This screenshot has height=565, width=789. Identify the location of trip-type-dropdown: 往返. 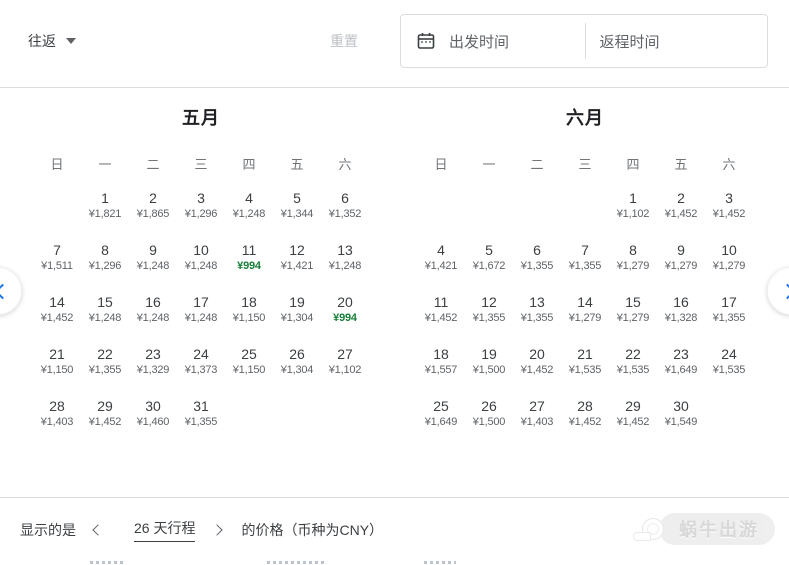
(52, 41).